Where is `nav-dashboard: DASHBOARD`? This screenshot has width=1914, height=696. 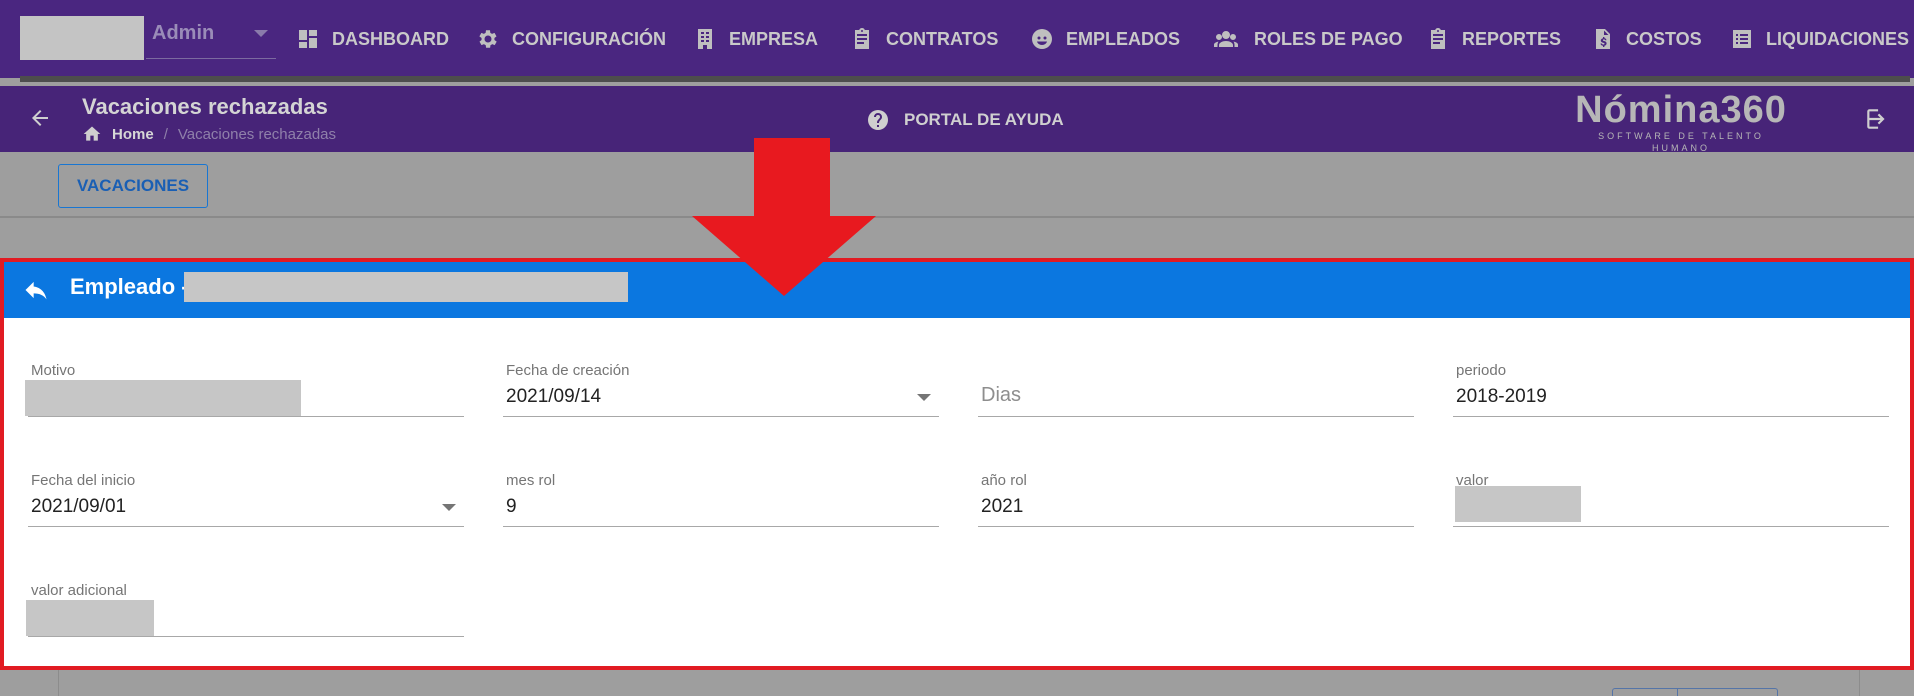 nav-dashboard: DASHBOARD is located at coordinates (372, 39).